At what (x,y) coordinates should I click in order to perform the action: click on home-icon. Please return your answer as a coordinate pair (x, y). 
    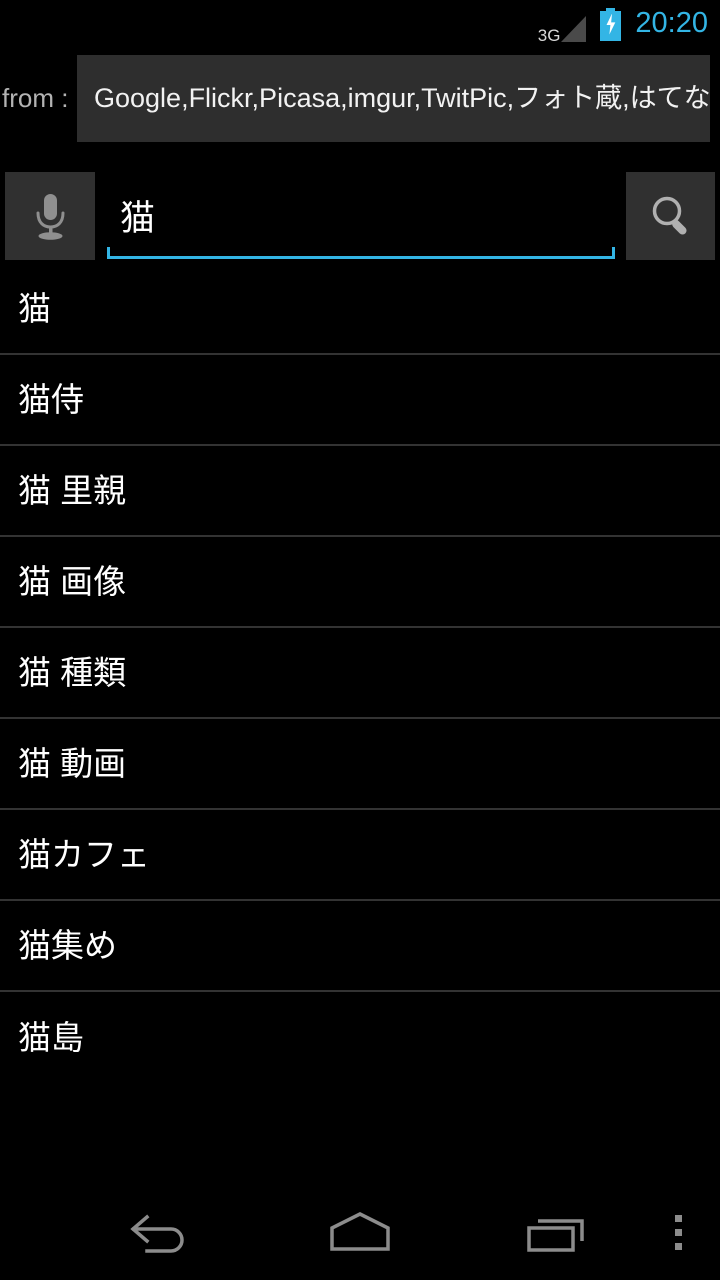
    Looking at the image, I should click on (360, 1231).